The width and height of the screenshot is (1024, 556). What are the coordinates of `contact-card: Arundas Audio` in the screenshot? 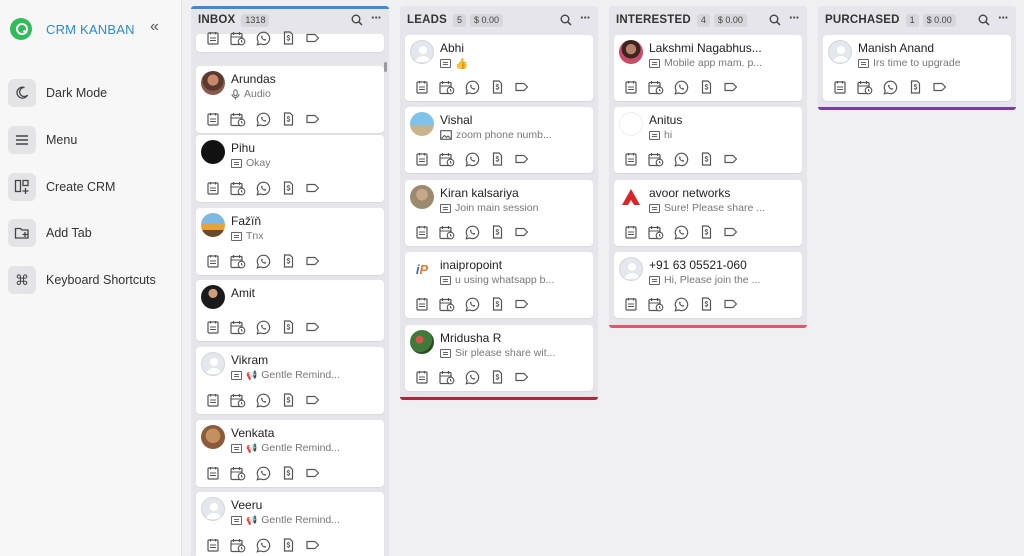 It's located at (290, 99).